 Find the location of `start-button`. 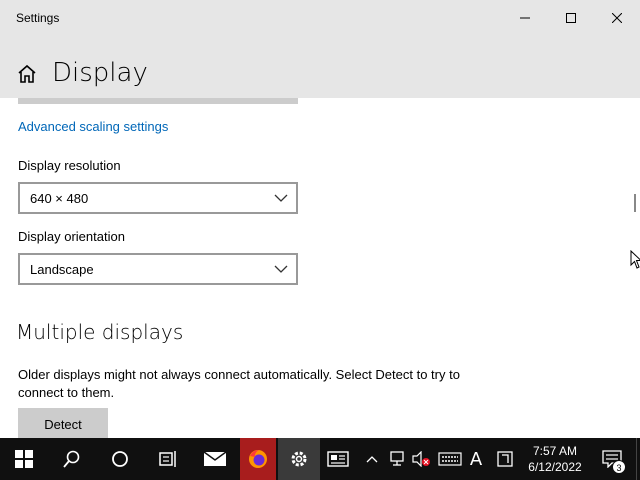

start-button is located at coordinates (24, 459).